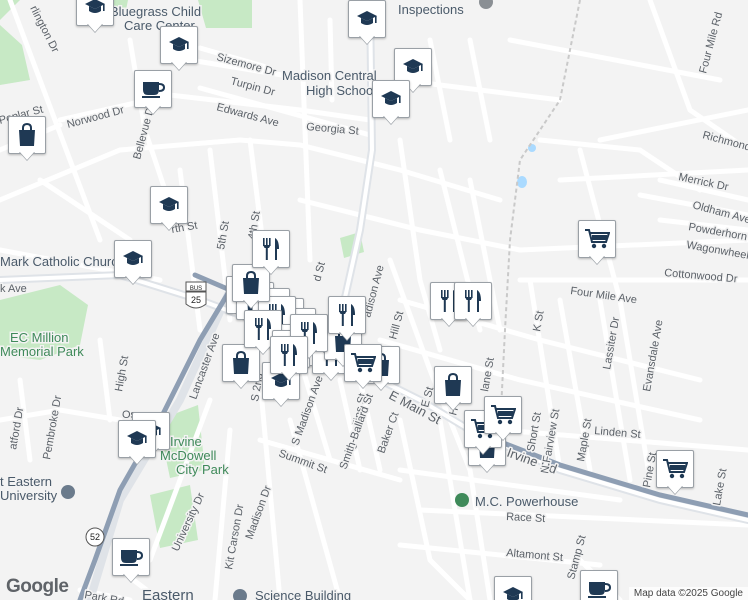 This screenshot has height=600, width=748. What do you see at coordinates (604, 295) in the screenshot?
I see `street-four-mile-ave: Four Mile Ave` at bounding box center [604, 295].